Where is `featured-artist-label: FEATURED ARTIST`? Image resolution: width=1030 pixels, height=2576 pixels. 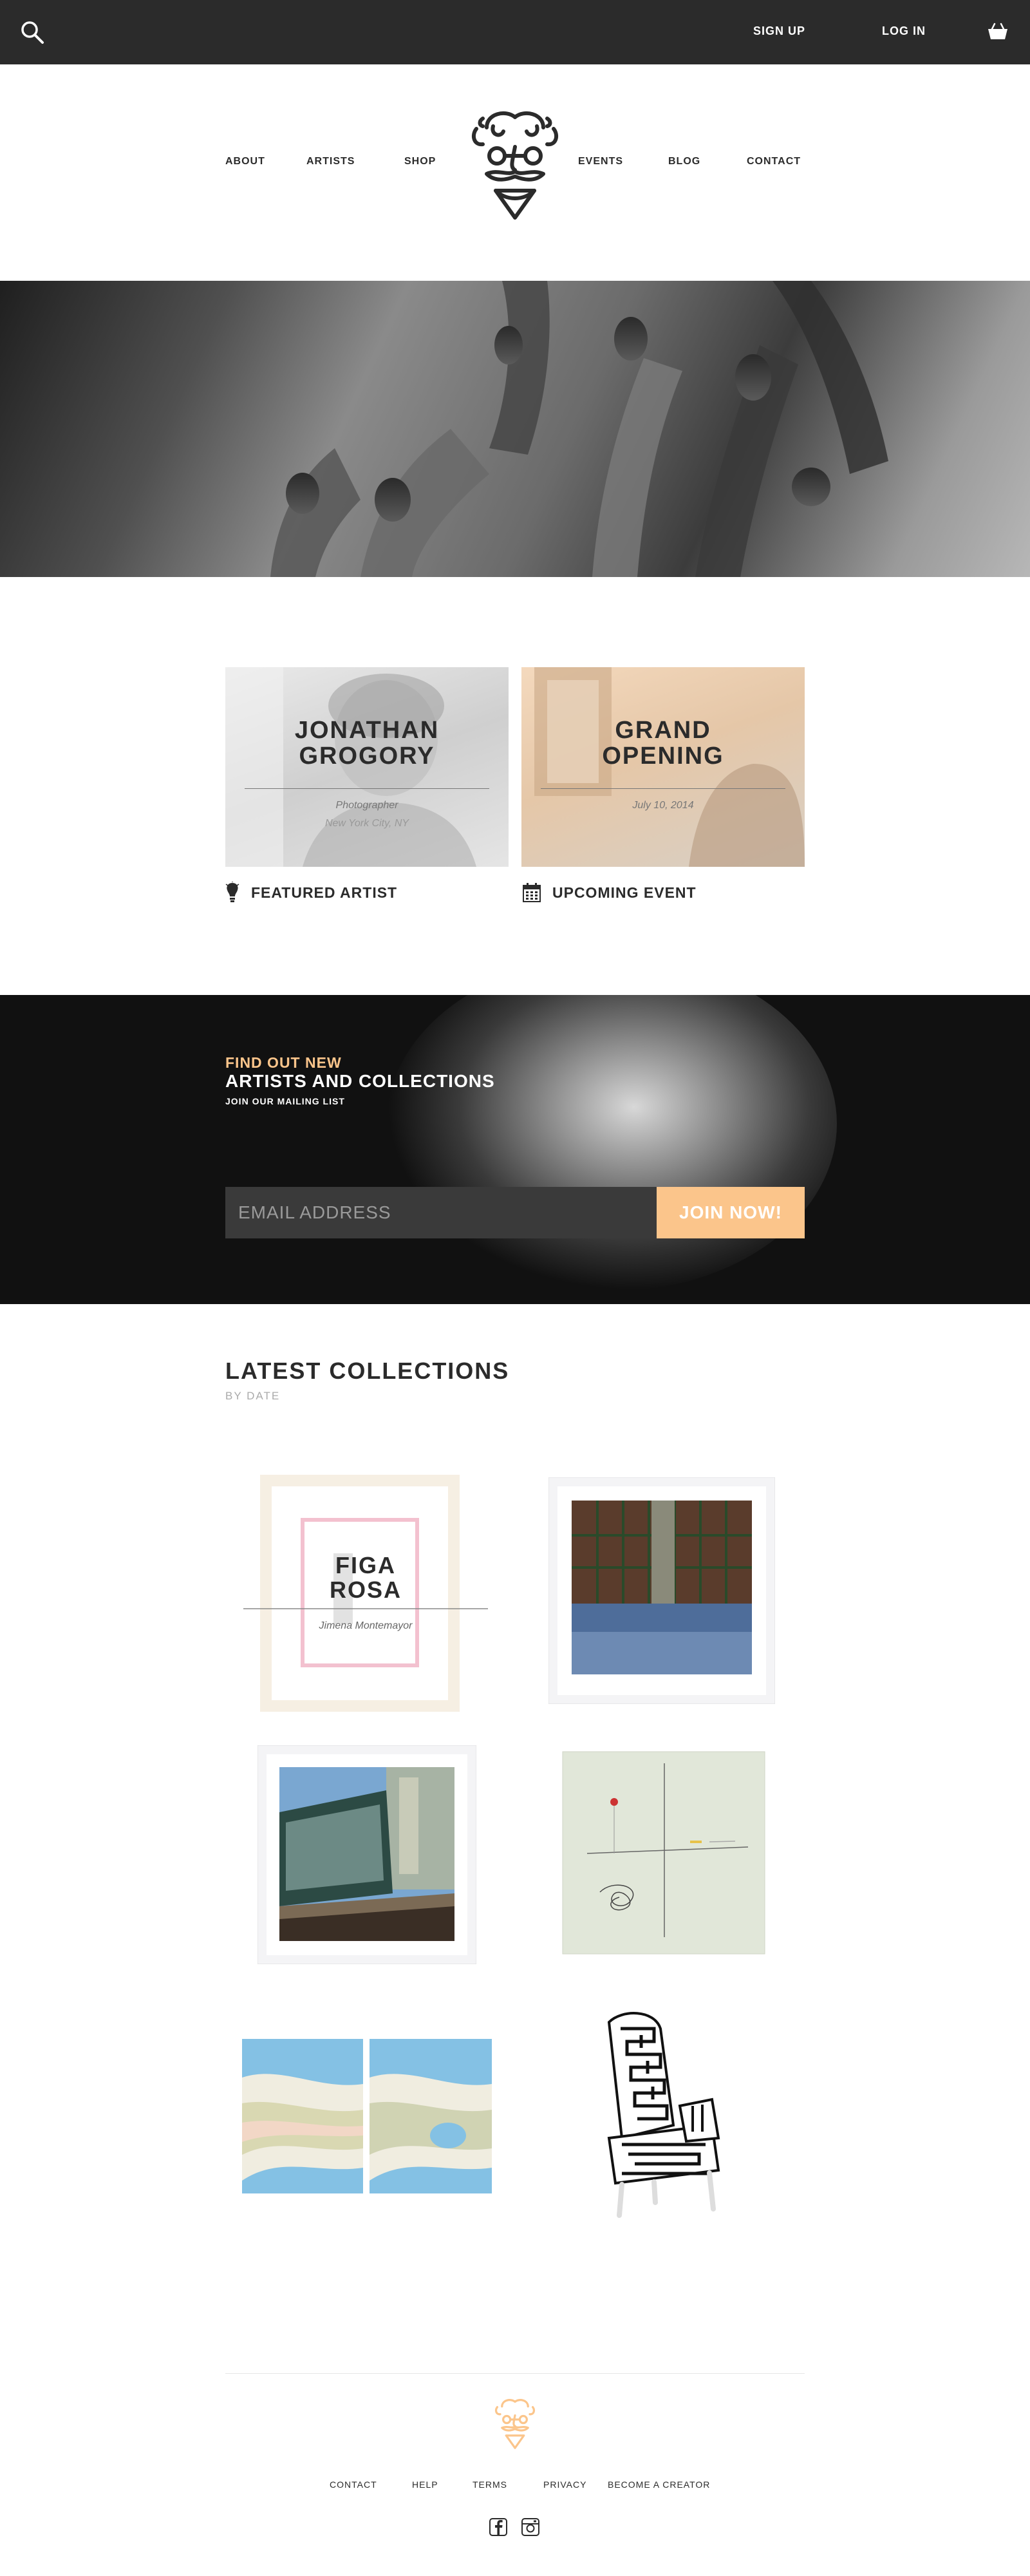 featured-artist-label: FEATURED ARTIST is located at coordinates (311, 892).